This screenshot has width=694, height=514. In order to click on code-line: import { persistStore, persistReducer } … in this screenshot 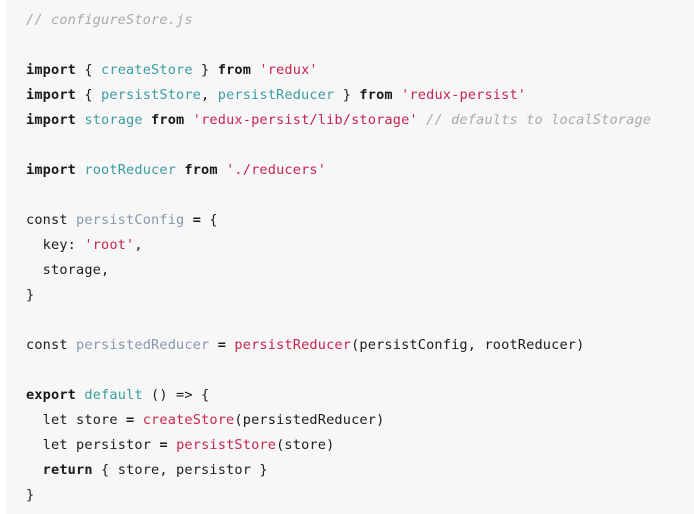, I will do `click(347, 95)`.